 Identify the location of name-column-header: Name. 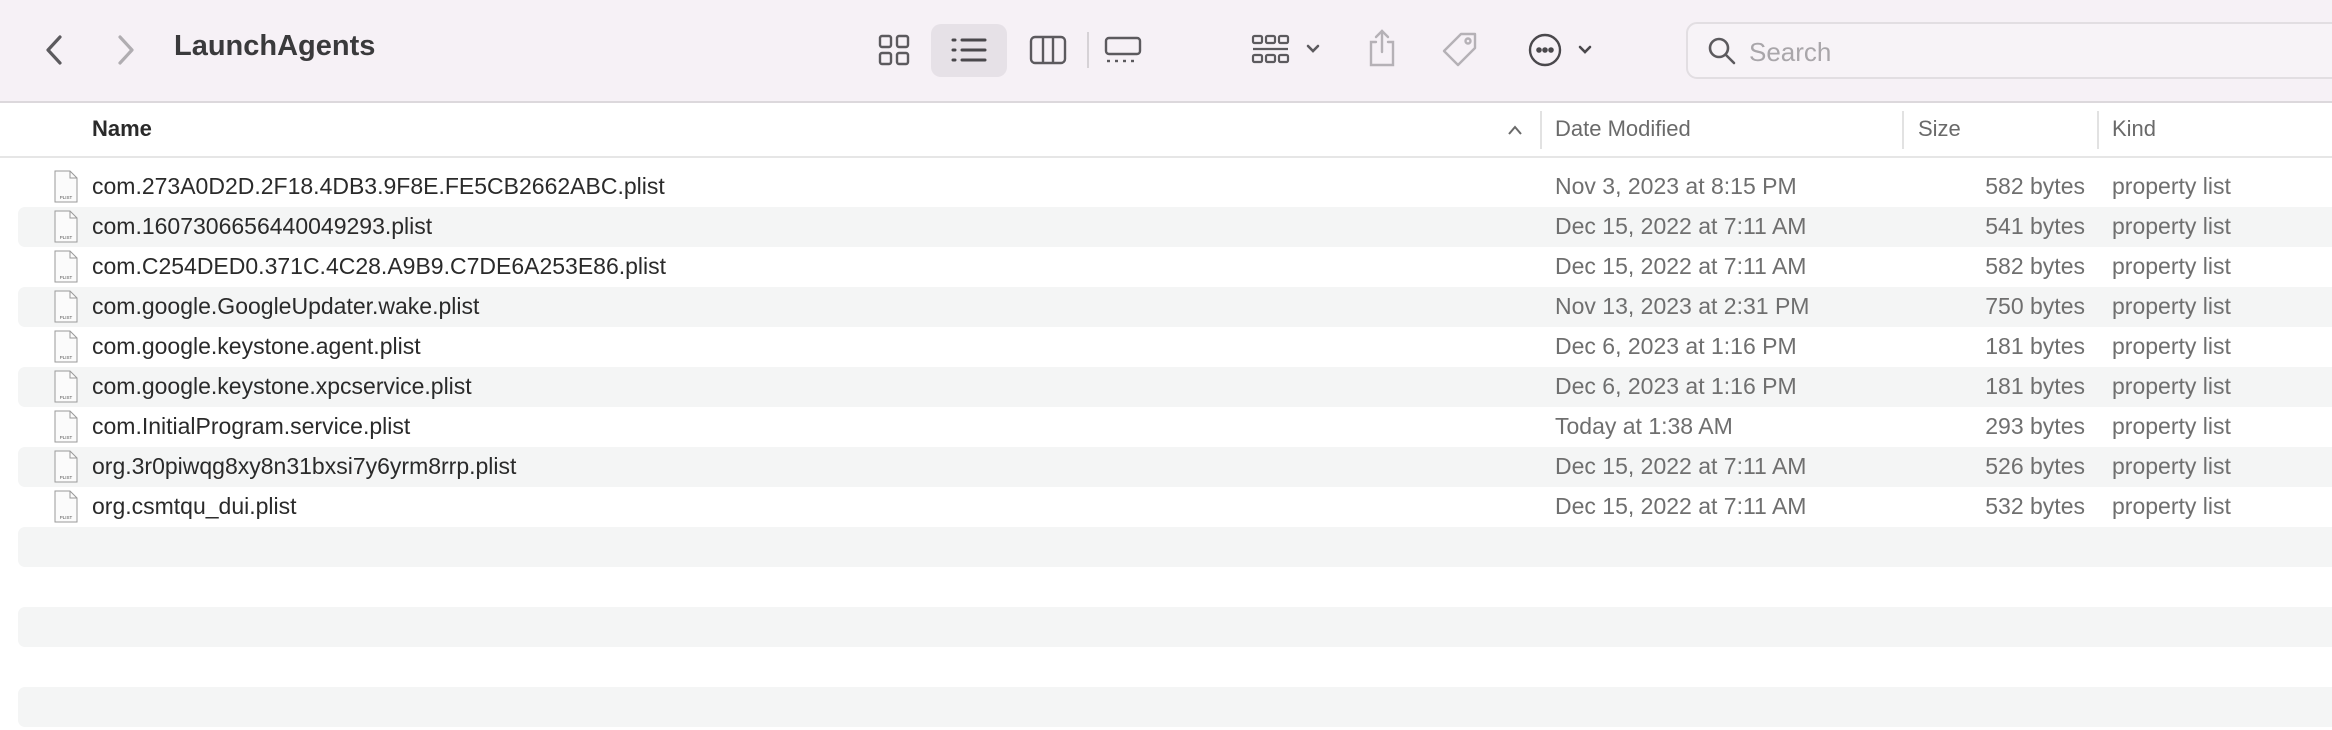
(122, 129).